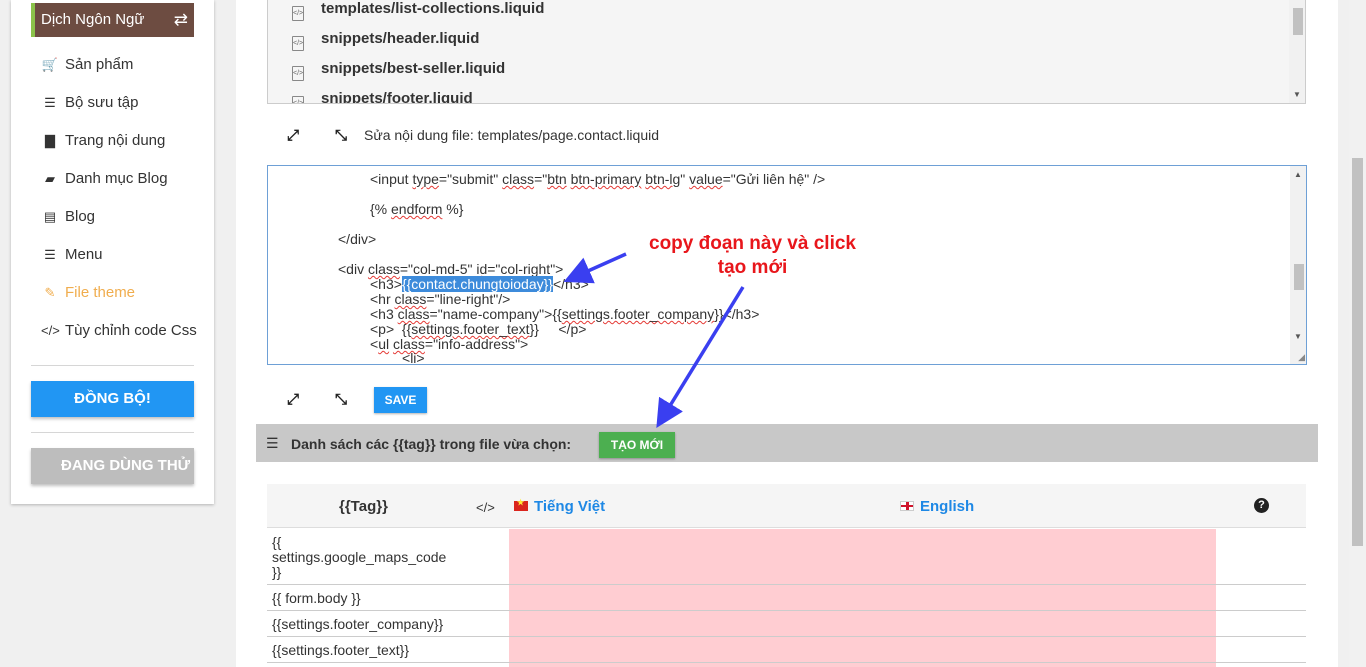 The width and height of the screenshot is (1366, 667). What do you see at coordinates (700, 357) in the screenshot?
I see `arrow-to-create-button` at bounding box center [700, 357].